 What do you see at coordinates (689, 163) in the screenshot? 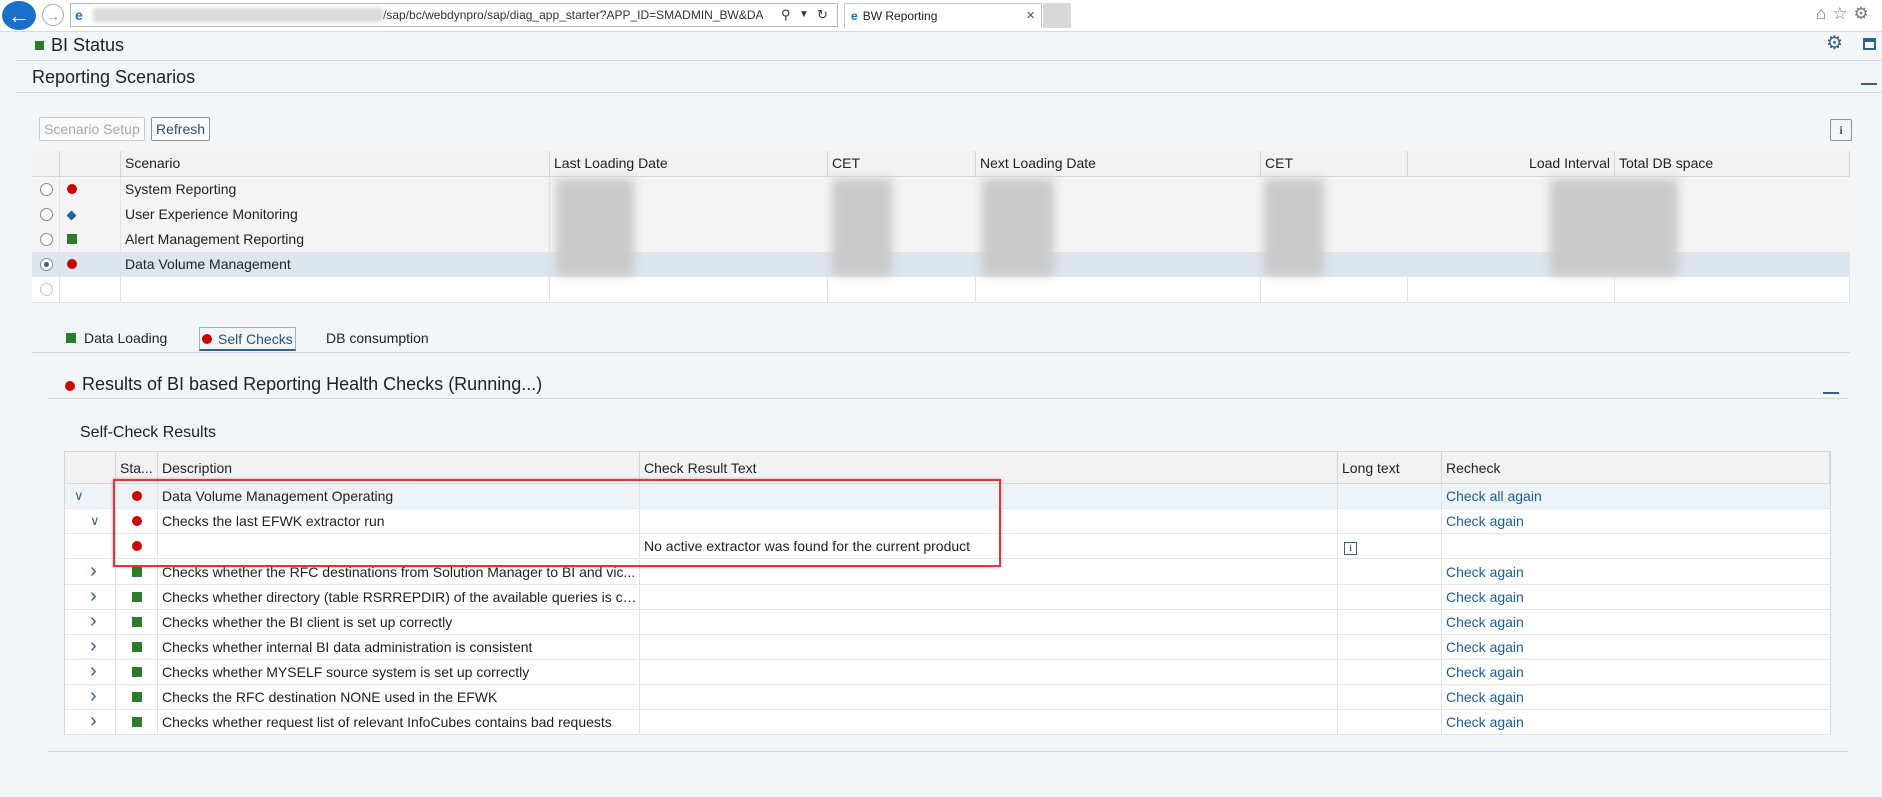
I see `column-header: Last Loading Date` at bounding box center [689, 163].